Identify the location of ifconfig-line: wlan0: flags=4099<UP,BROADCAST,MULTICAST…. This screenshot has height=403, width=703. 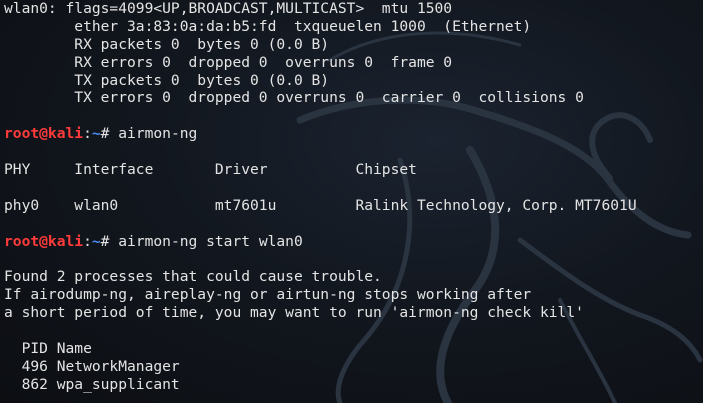
(228, 8).